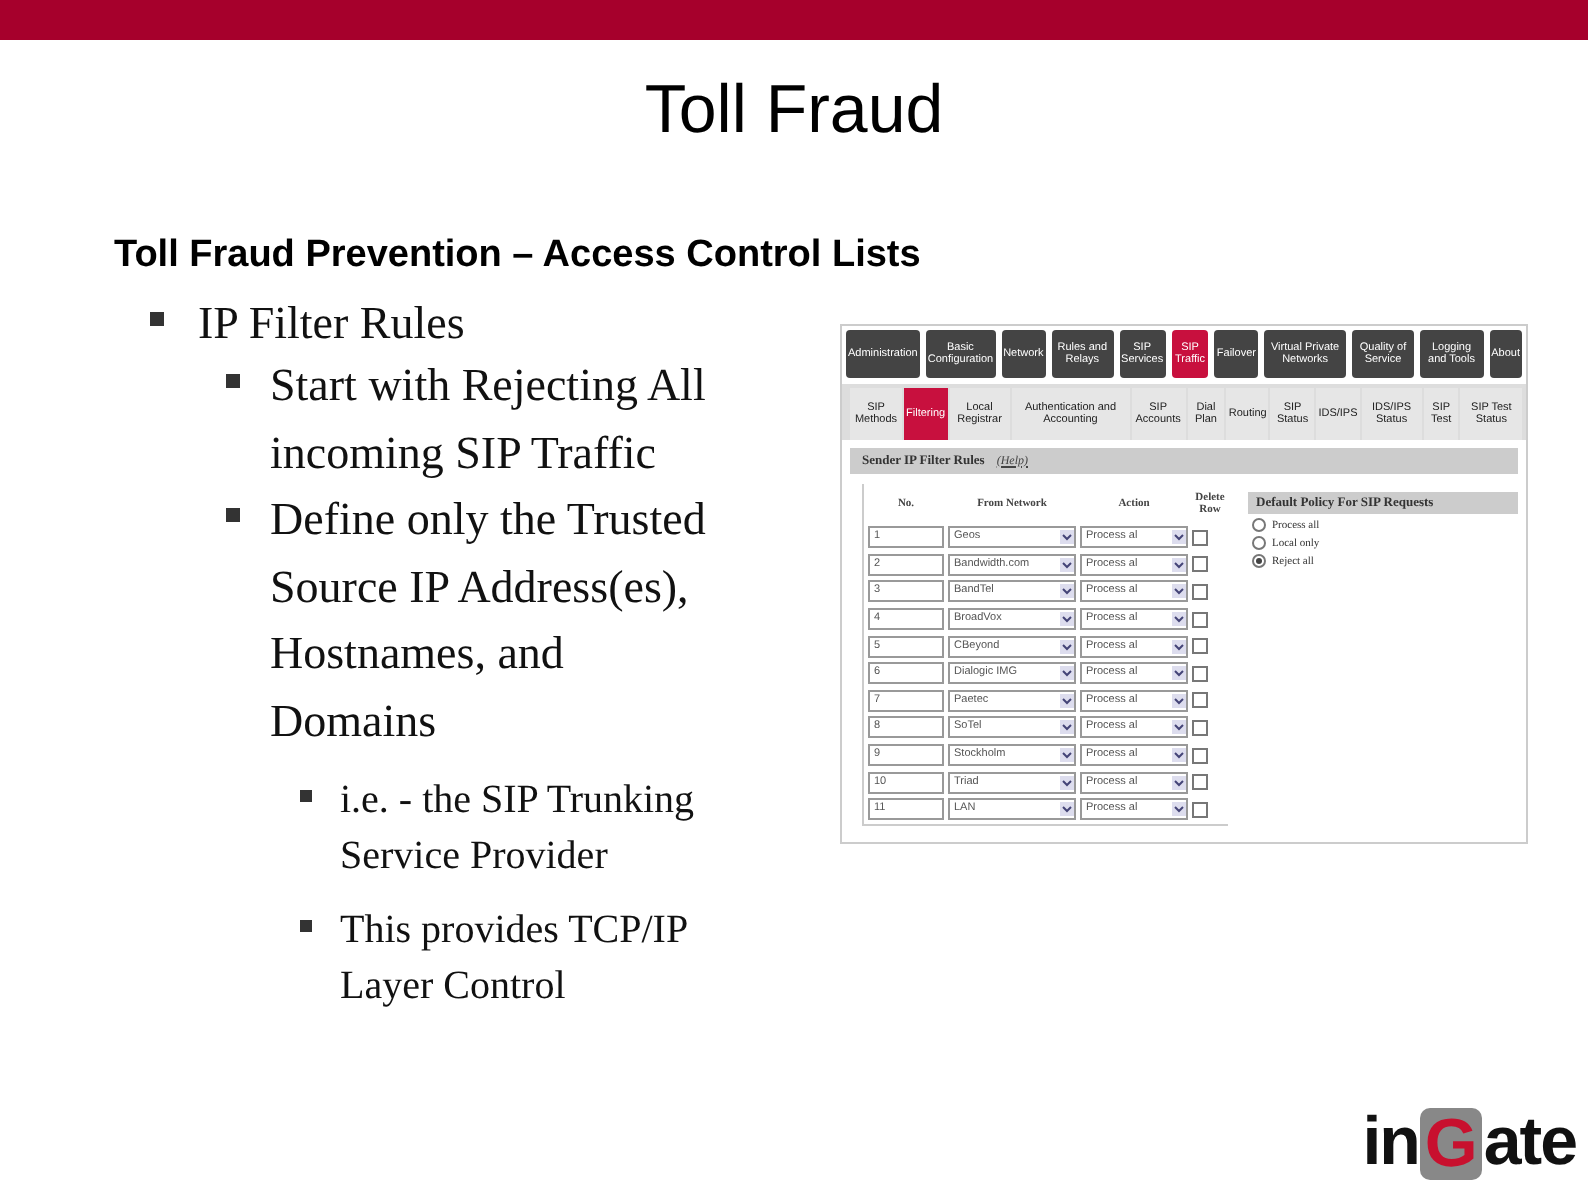  I want to click on bullet-text: Start with Rejecting All incoming SIP Traffic, so click(489, 420).